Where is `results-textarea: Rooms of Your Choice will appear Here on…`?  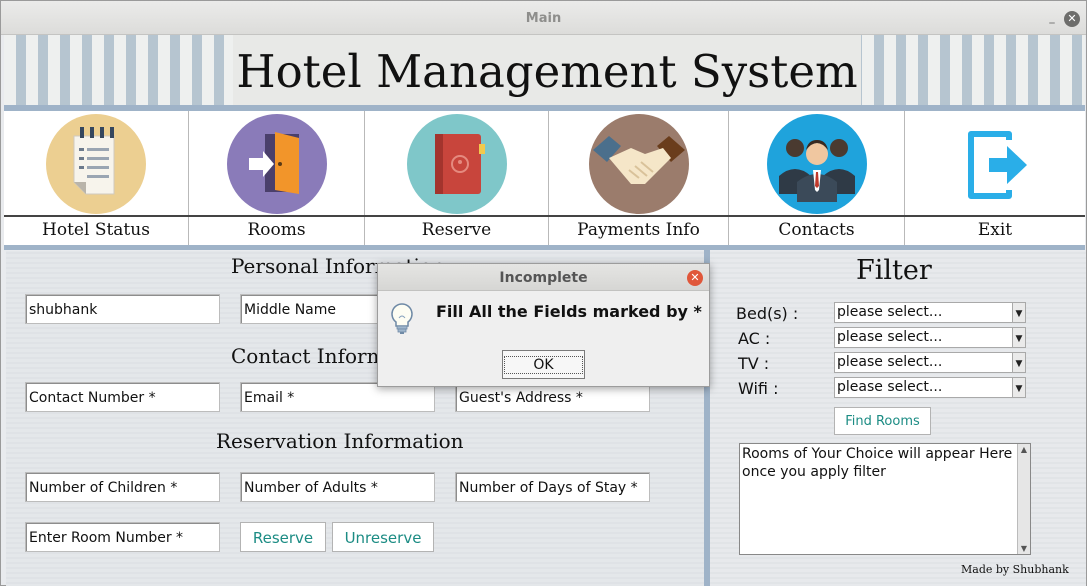
results-textarea: Rooms of Your Choice will appear Here on… is located at coordinates (885, 499).